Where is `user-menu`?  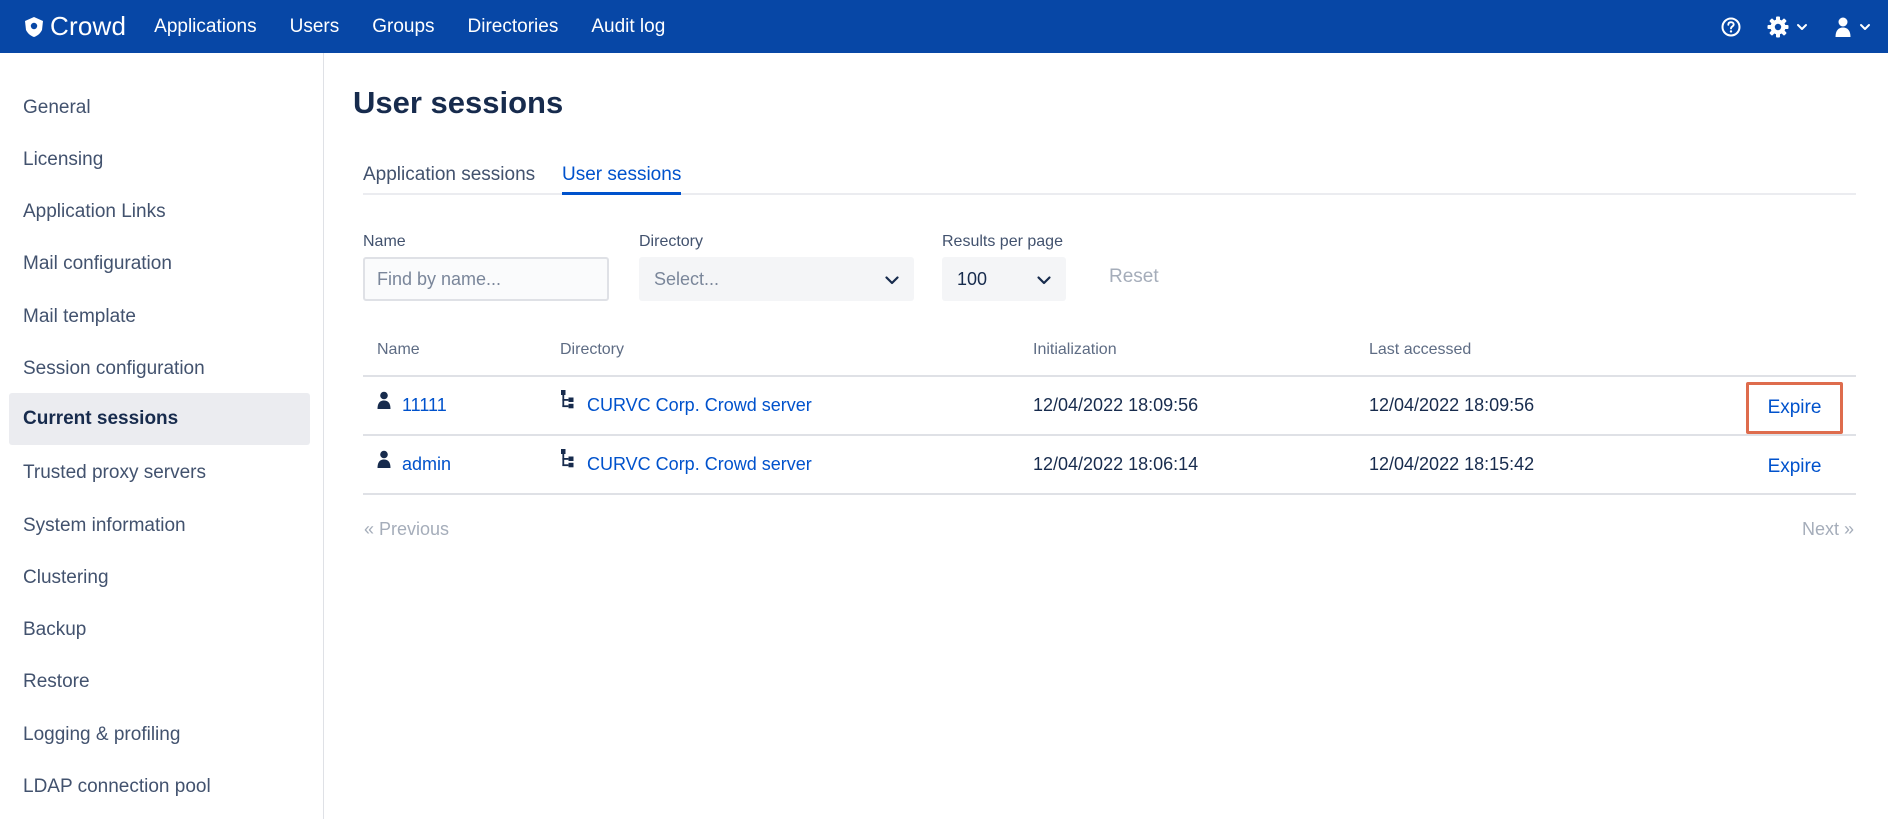 user-menu is located at coordinates (1852, 27).